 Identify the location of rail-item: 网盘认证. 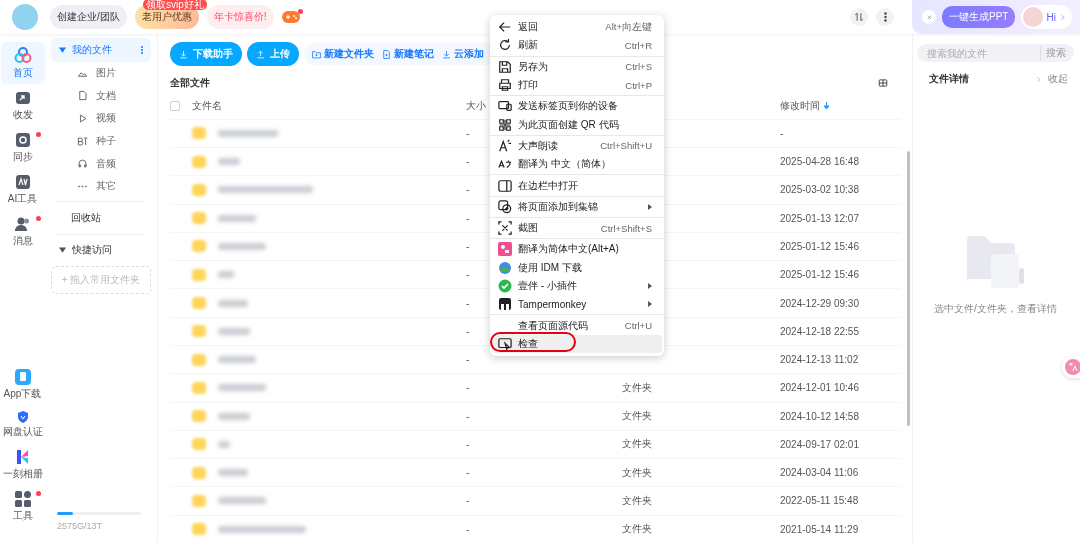
(22, 425).